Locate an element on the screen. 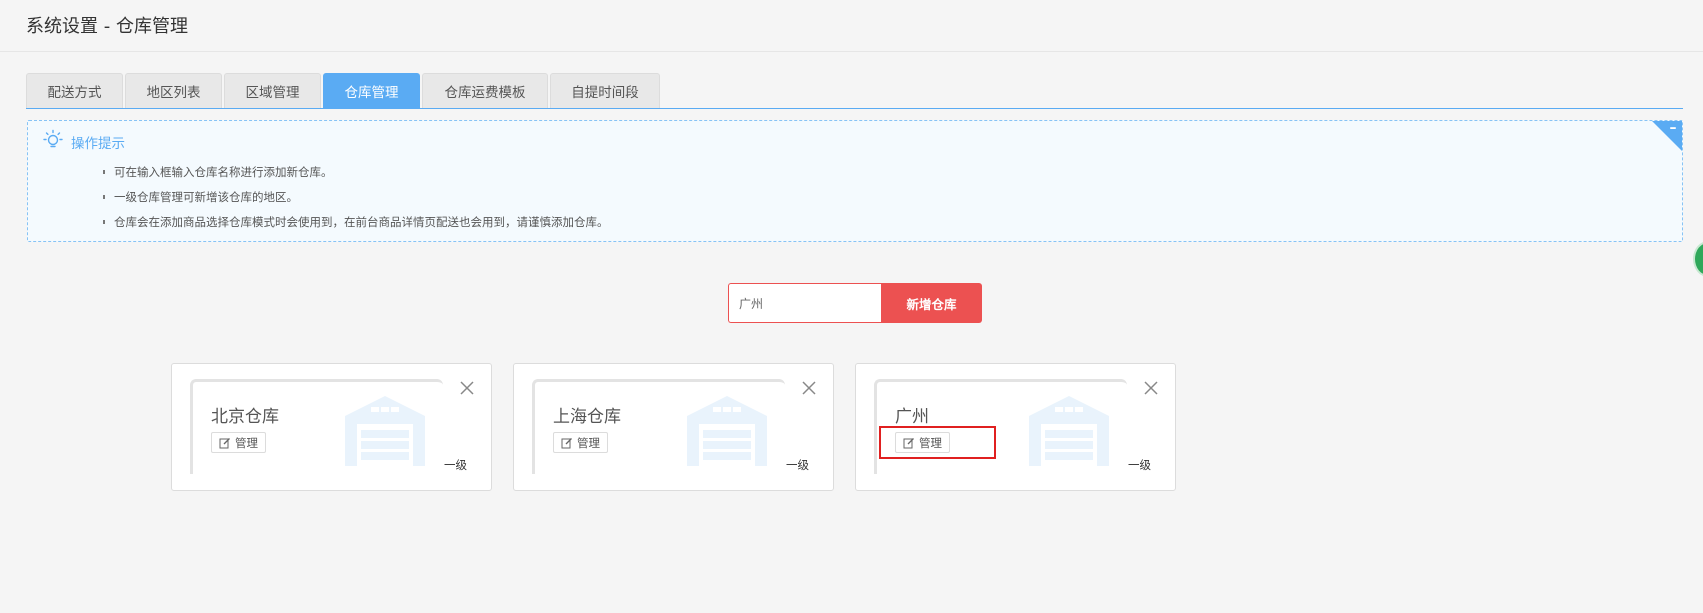 This screenshot has width=1703, height=613. warehouse-name: 广州 is located at coordinates (912, 417).